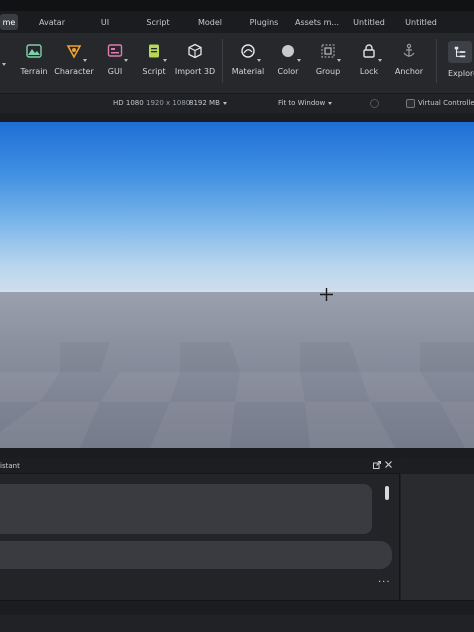 This screenshot has height=632, width=474. I want to click on memory-label: 8192 MB, so click(204, 103).